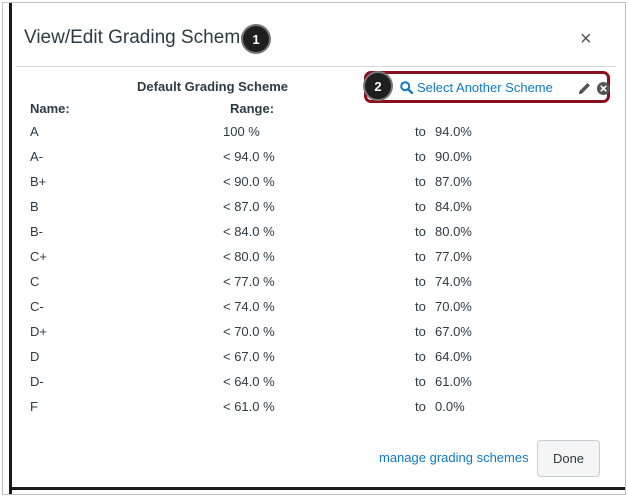 The width and height of the screenshot is (628, 497). I want to click on grade-name: A-, so click(36, 156).